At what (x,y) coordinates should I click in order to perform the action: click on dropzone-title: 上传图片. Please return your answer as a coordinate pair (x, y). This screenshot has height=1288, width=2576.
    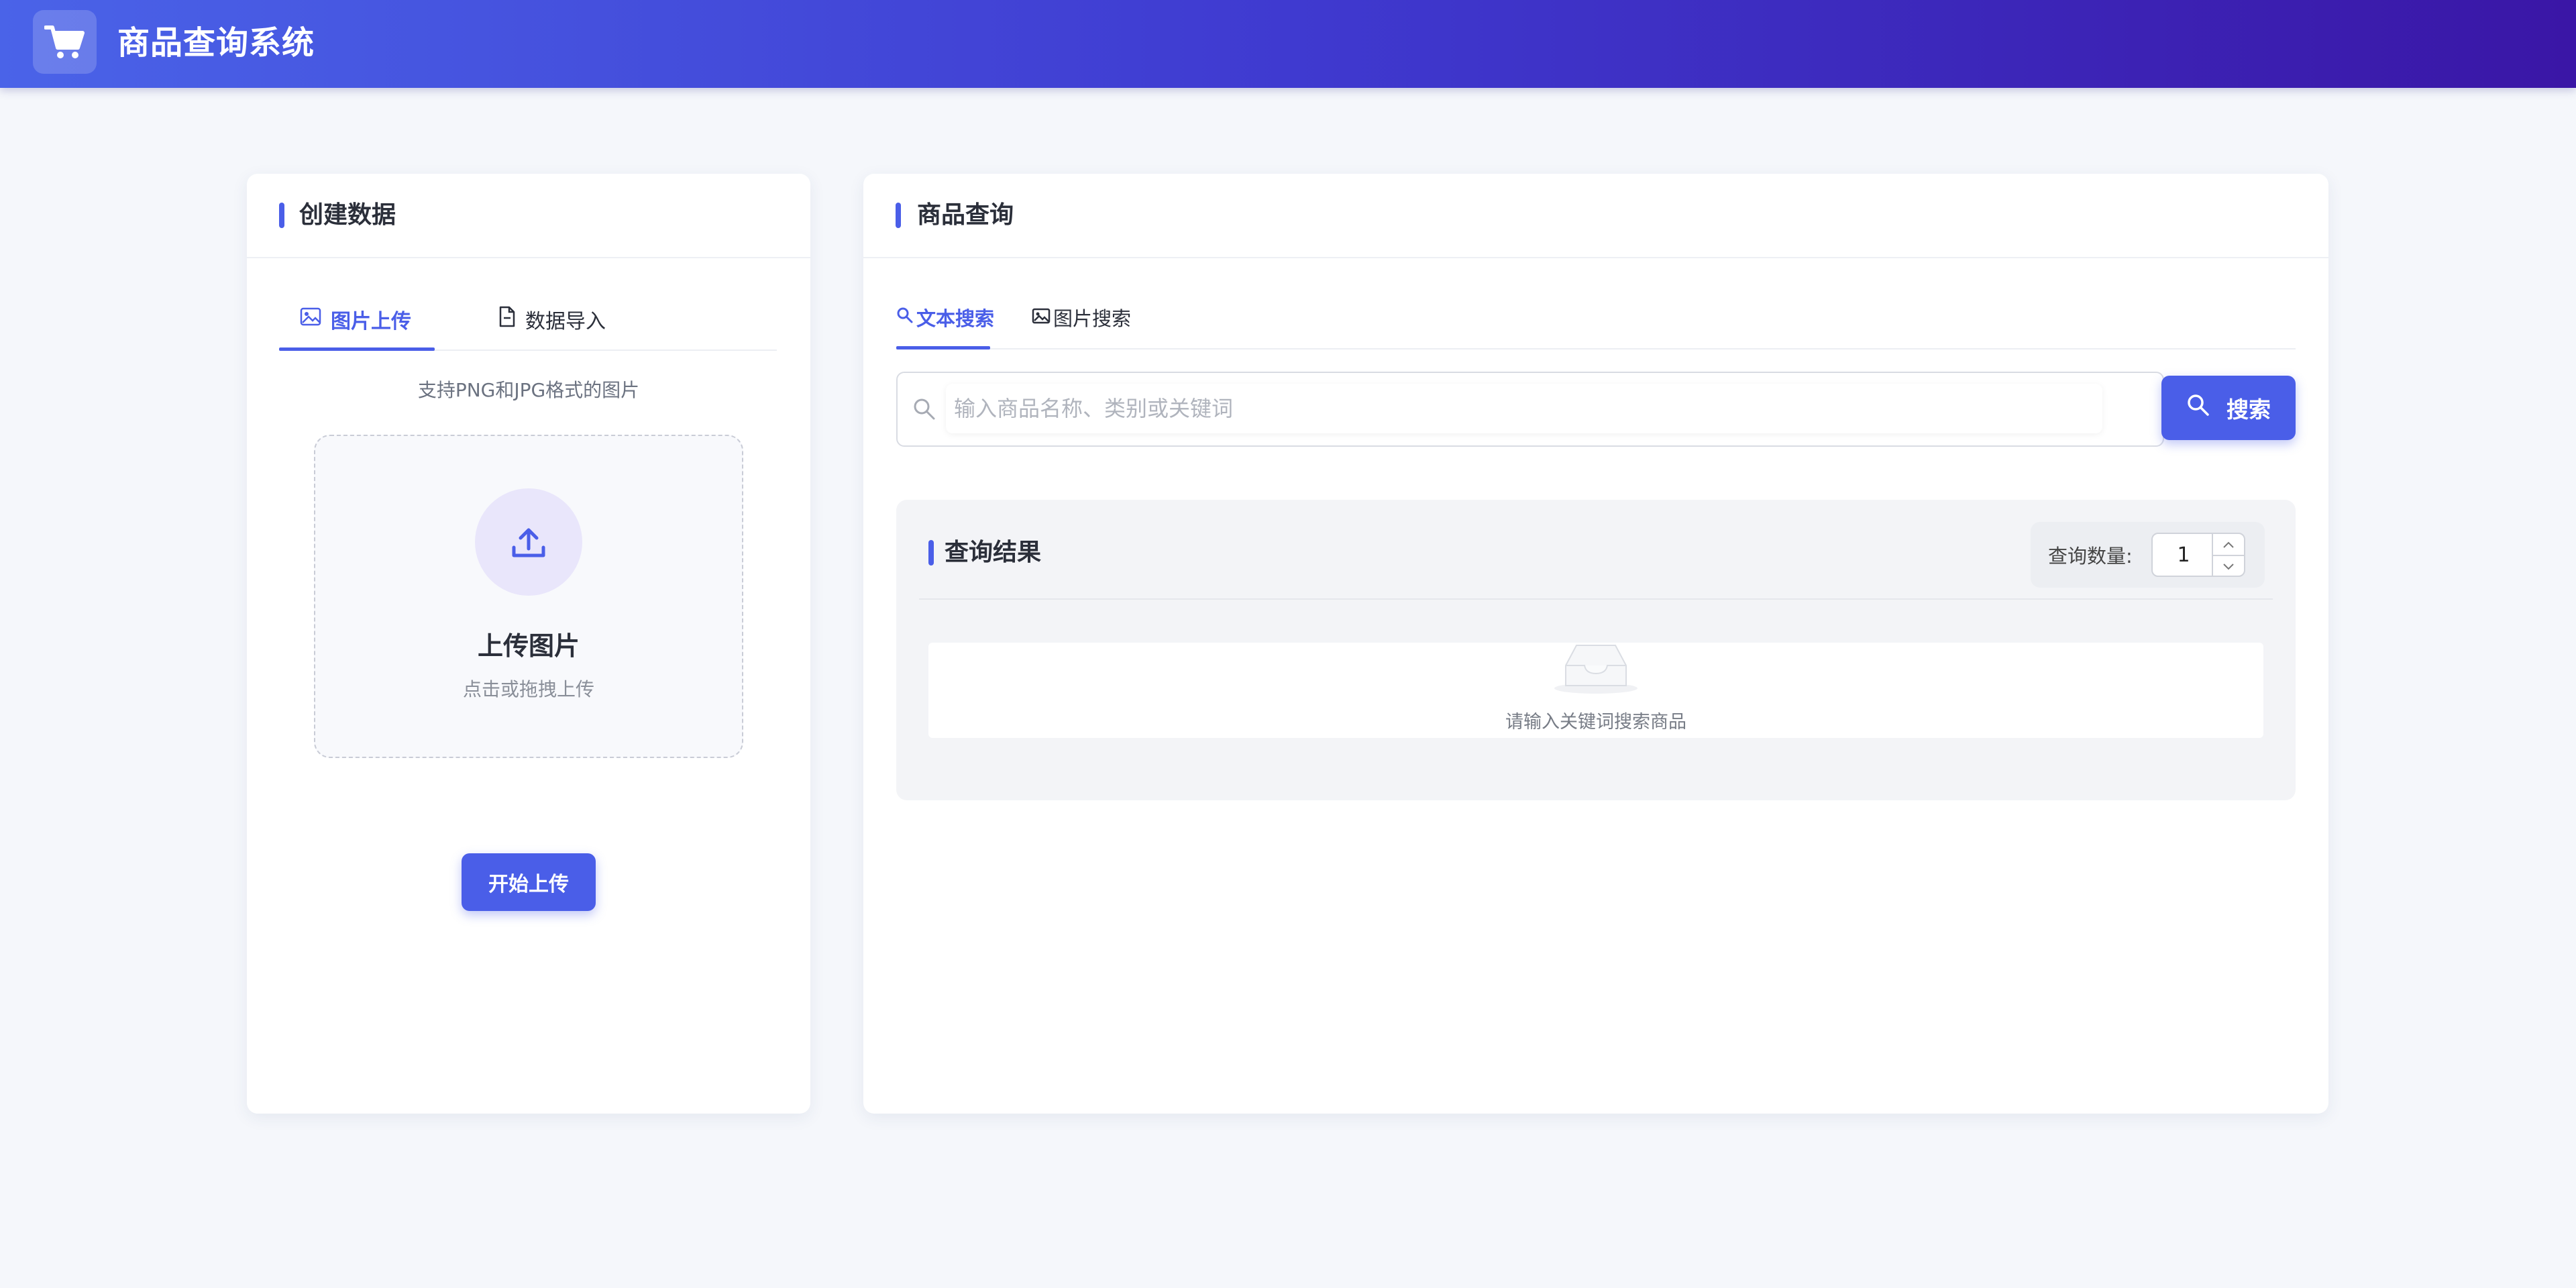
    Looking at the image, I should click on (528, 646).